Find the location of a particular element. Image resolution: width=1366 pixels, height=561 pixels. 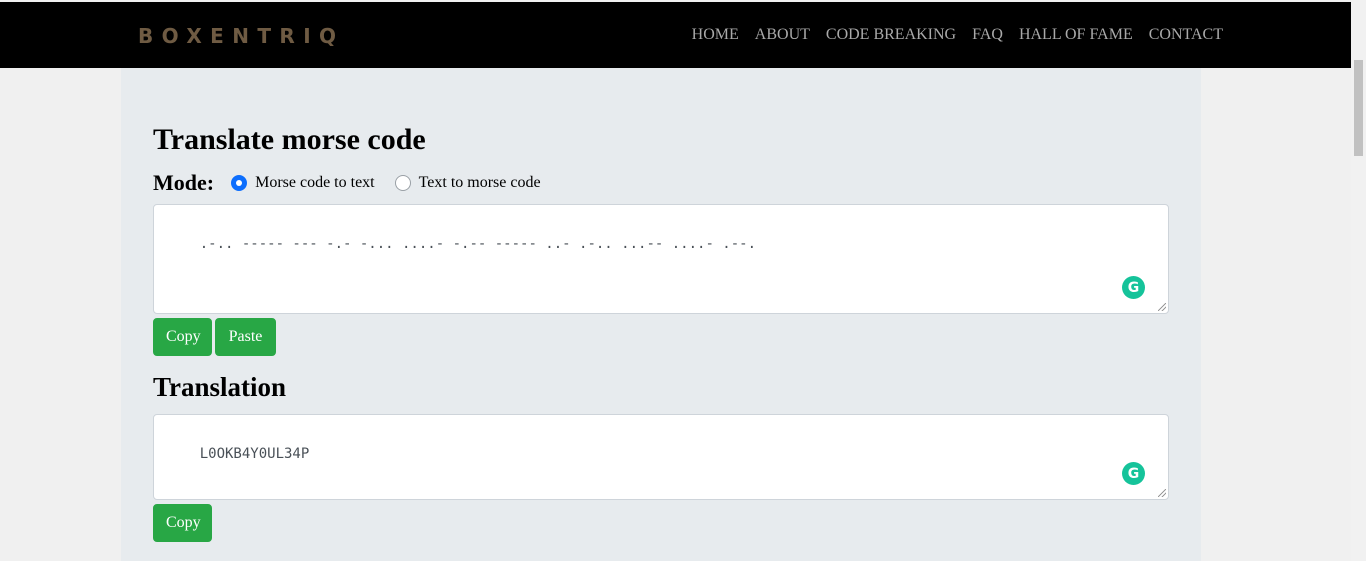

nav-link-faq: FAQ is located at coordinates (987, 35).